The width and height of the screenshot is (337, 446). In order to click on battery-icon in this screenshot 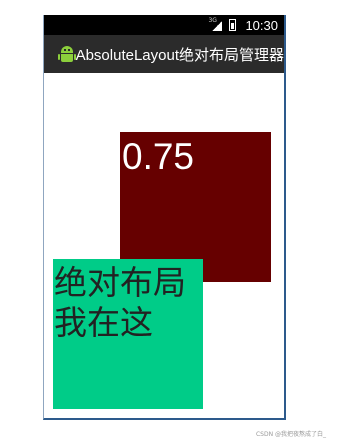, I will do `click(233, 25)`.